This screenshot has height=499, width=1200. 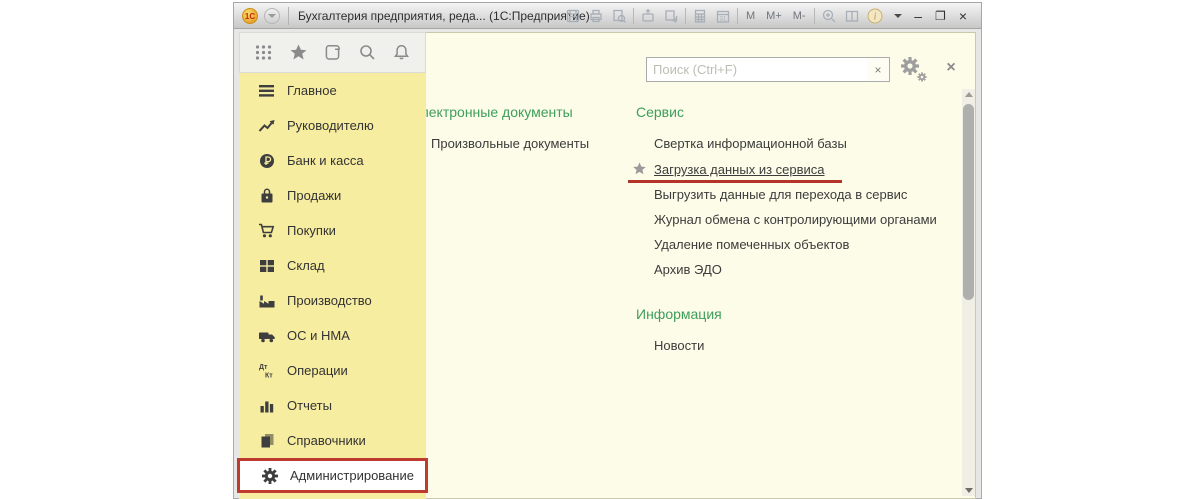 What do you see at coordinates (326, 440) in the screenshot?
I see `sidebar-item-label: Справочники` at bounding box center [326, 440].